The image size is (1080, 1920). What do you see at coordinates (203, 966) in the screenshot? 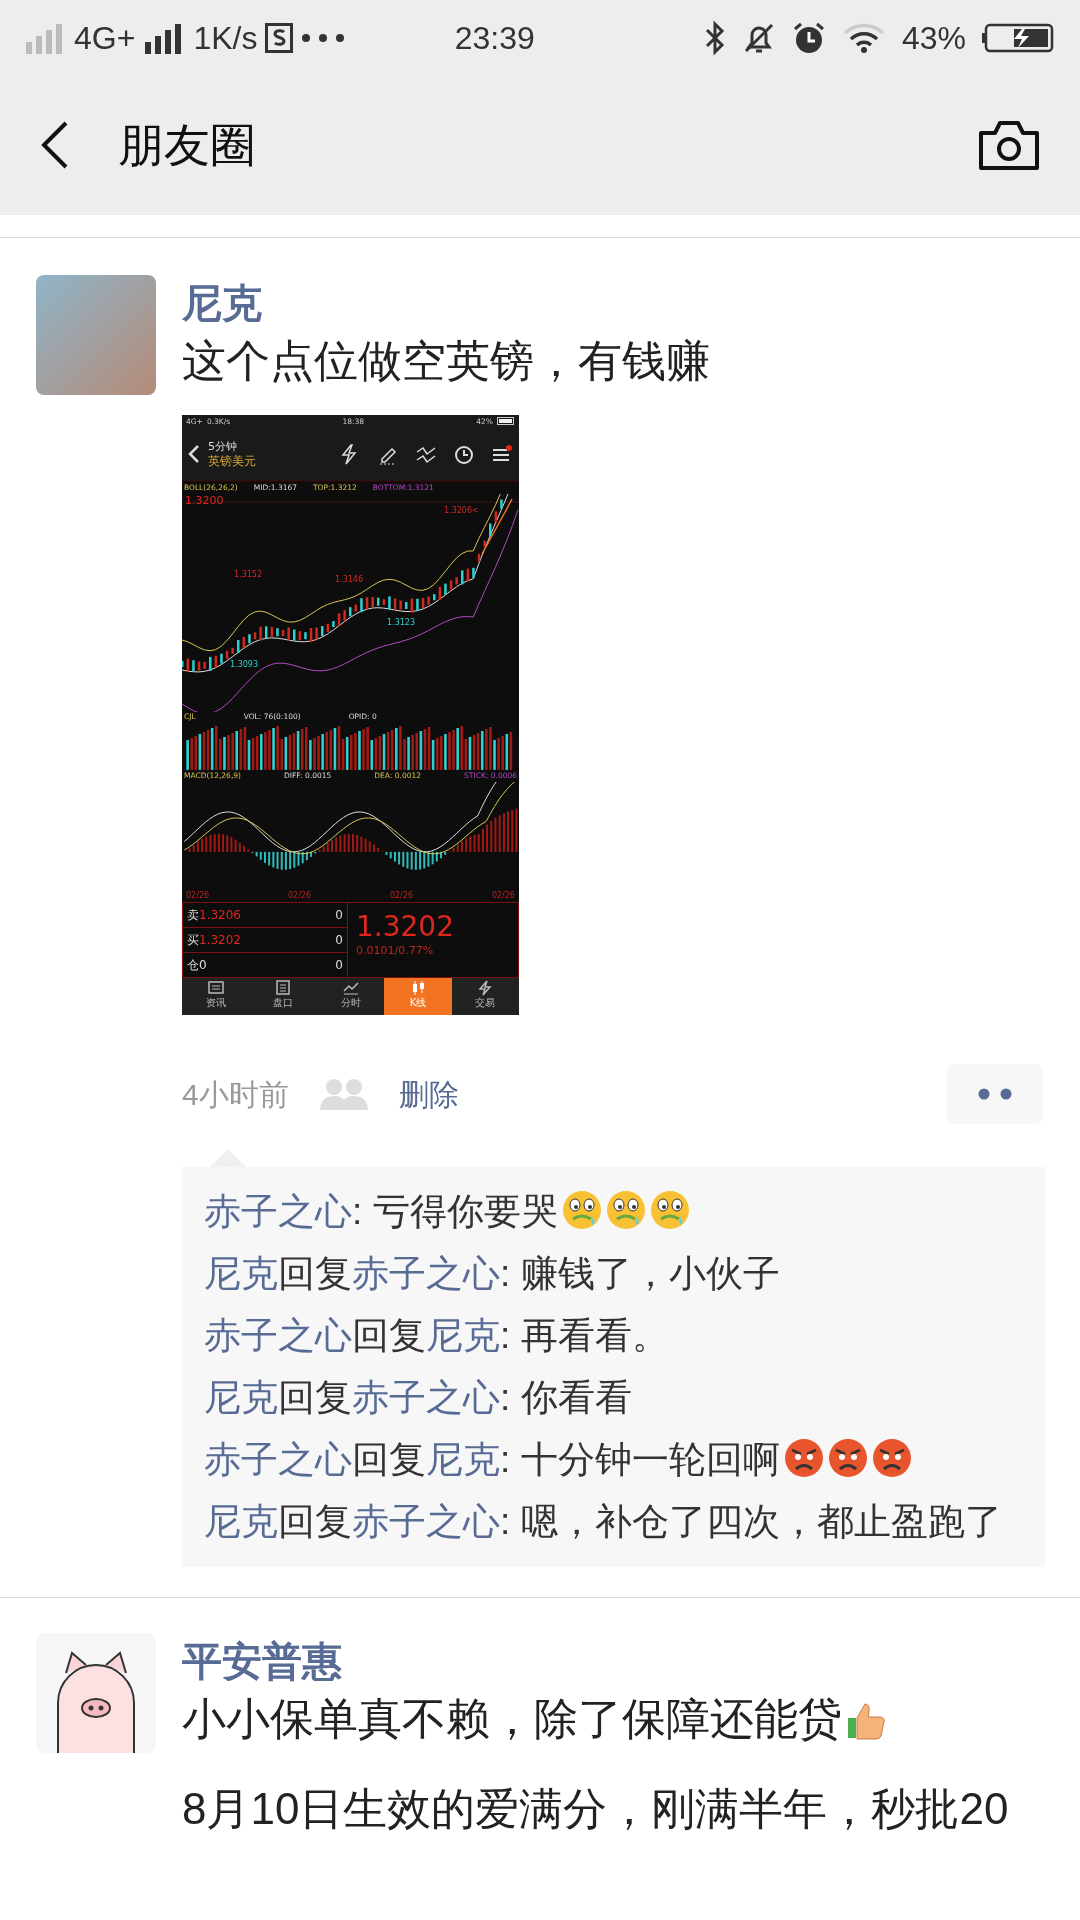
I see `quote-price: 0` at bounding box center [203, 966].